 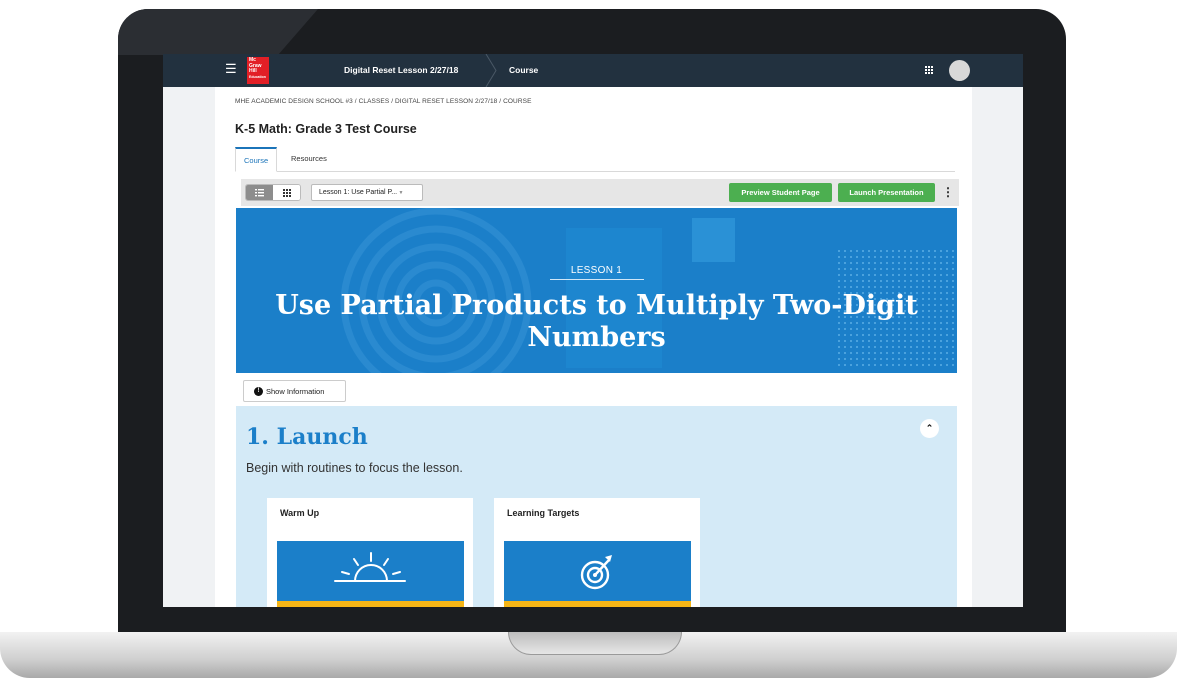 I want to click on warm-up-card: Warm Up, so click(x=370, y=552).